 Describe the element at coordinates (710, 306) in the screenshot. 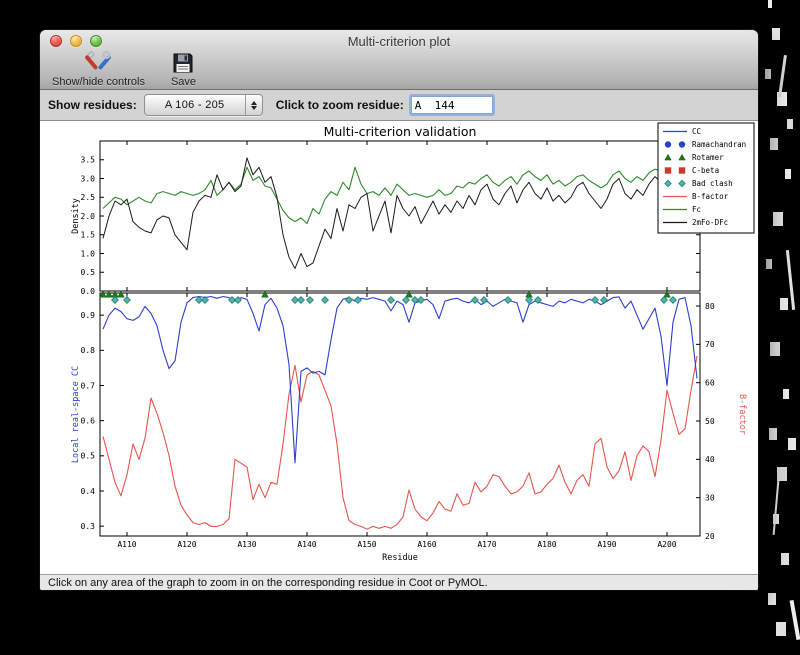

I see `bfactor-tick-label: 80` at that location.